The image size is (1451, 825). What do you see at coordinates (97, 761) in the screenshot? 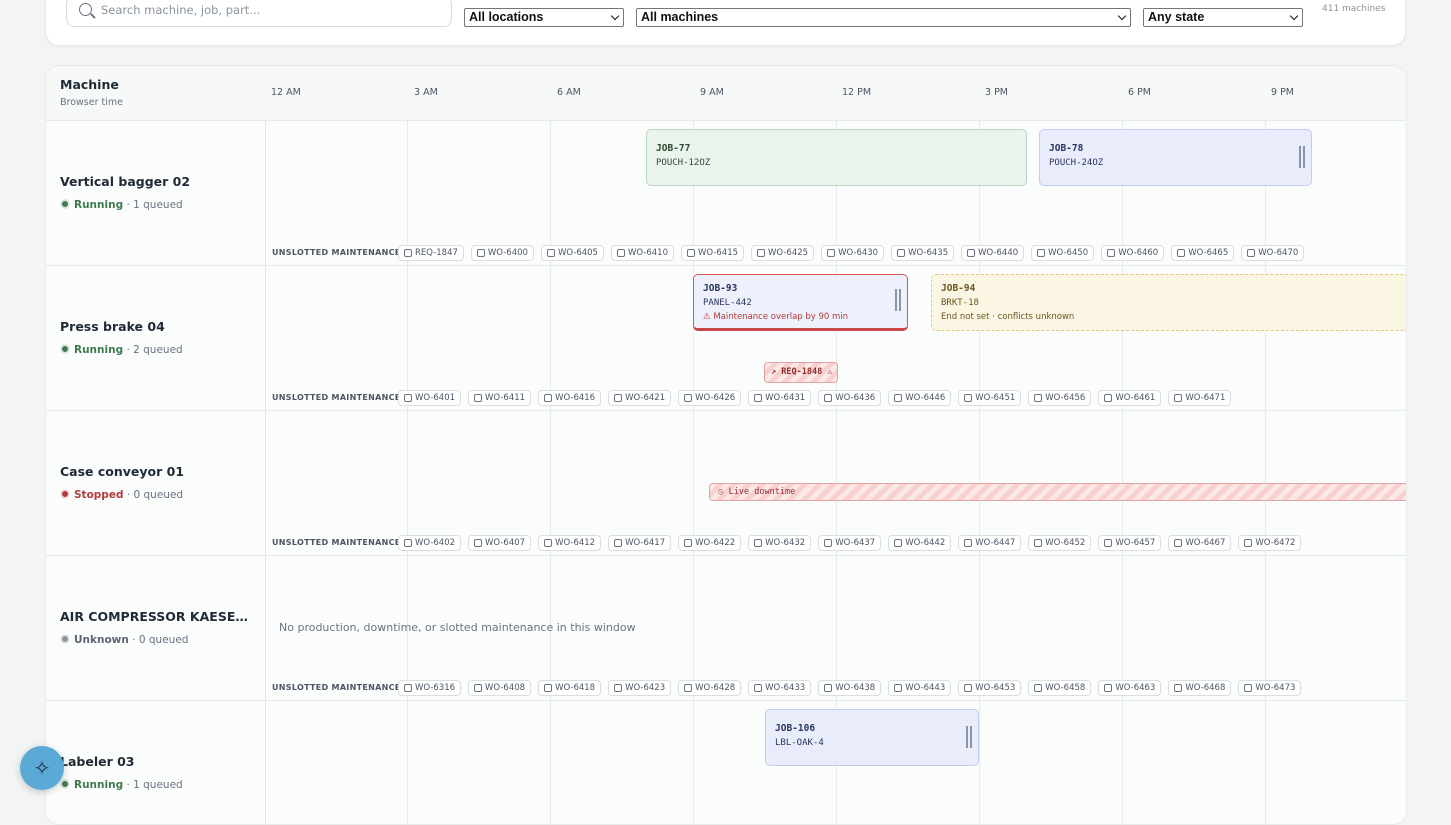
I see `machine-name: Labeler 03` at bounding box center [97, 761].